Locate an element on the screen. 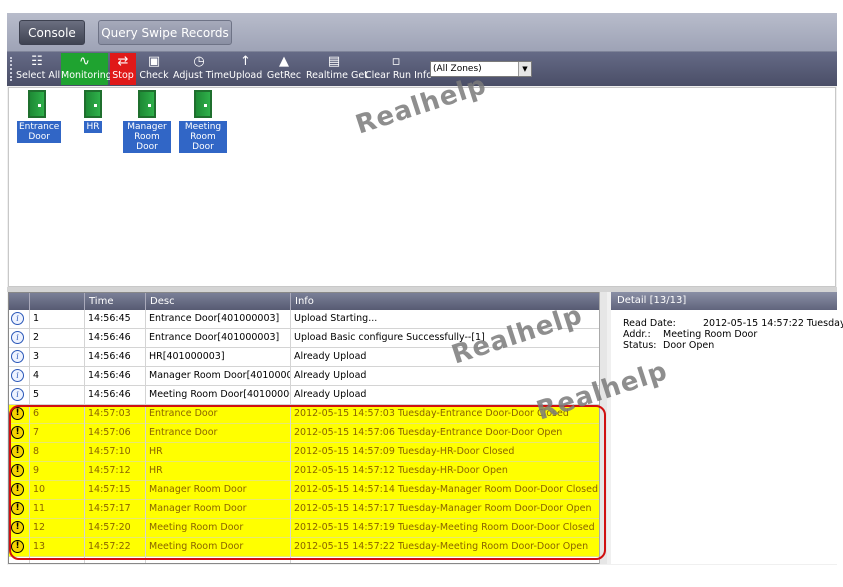 This screenshot has width=843, height=587. upload-button: ↑ Upload is located at coordinates (245, 69).